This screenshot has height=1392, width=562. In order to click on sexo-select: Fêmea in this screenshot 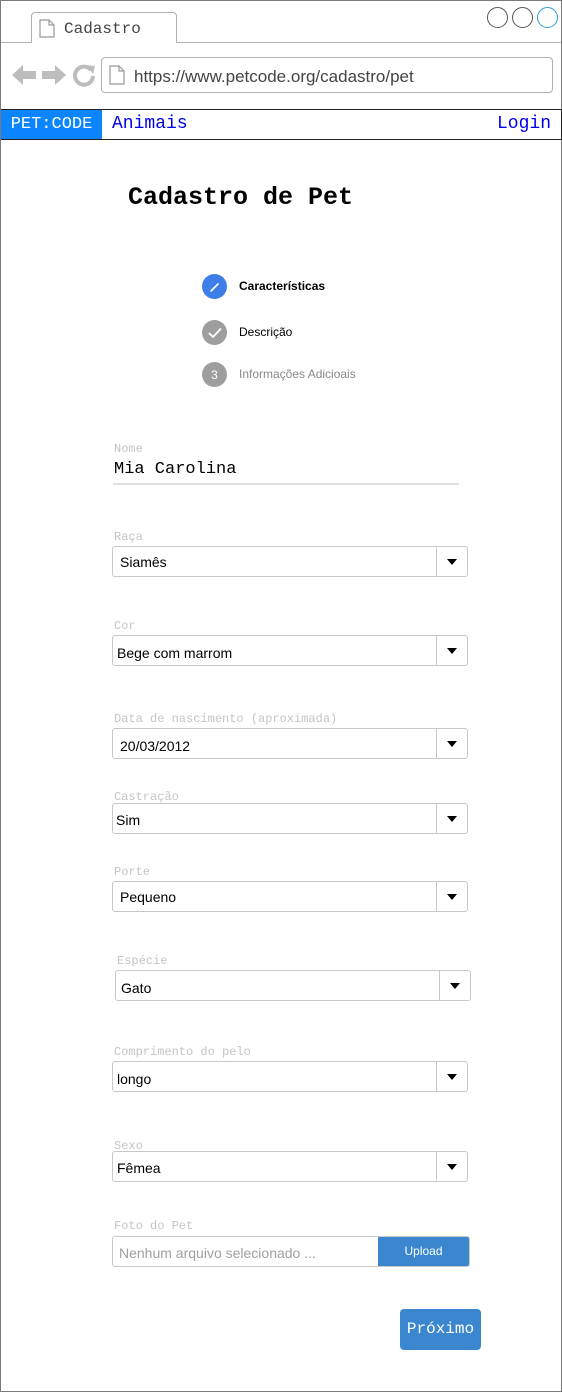, I will do `click(290, 1166)`.